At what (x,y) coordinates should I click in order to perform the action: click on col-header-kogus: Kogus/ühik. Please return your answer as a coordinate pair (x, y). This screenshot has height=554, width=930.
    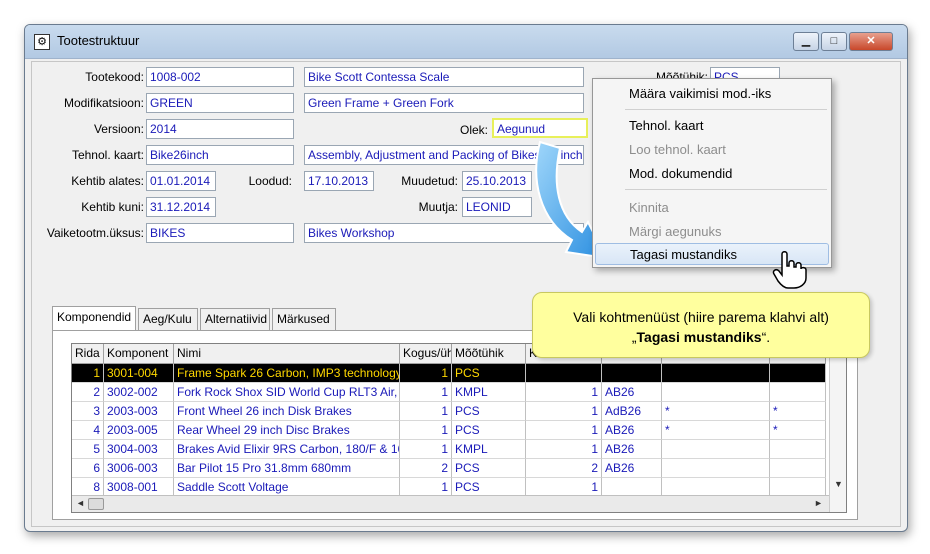
    Looking at the image, I should click on (426, 354).